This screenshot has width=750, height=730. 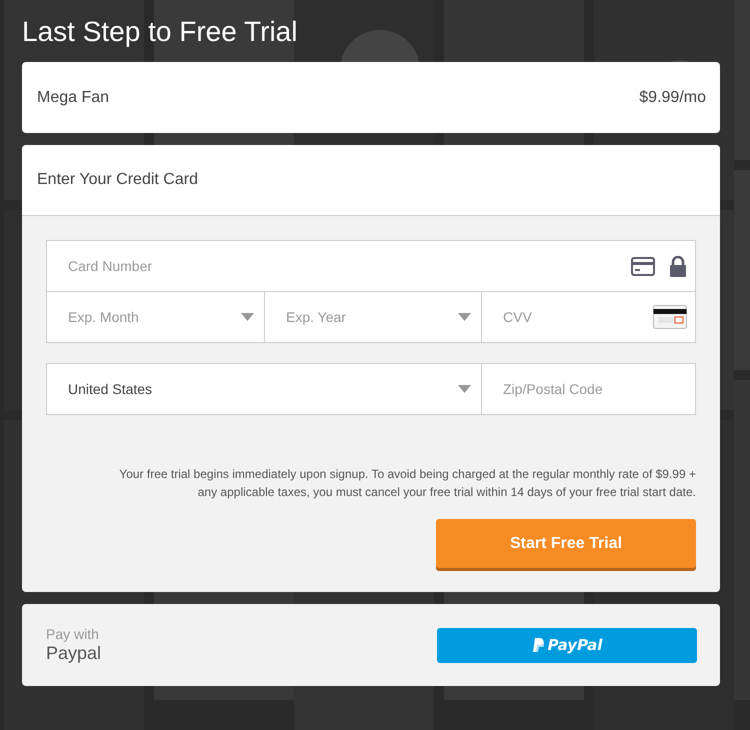 What do you see at coordinates (567, 645) in the screenshot?
I see `paypal-button: PayPal` at bounding box center [567, 645].